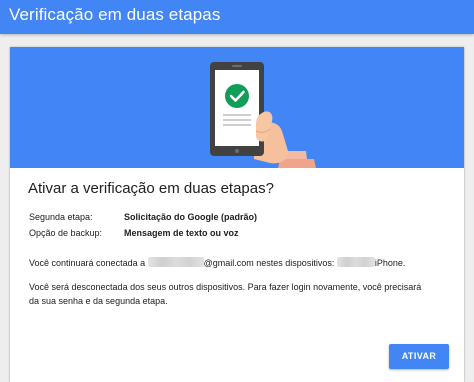 The width and height of the screenshot is (474, 382). Describe the element at coordinates (419, 356) in the screenshot. I see `activate-button: ATIVAR` at that location.